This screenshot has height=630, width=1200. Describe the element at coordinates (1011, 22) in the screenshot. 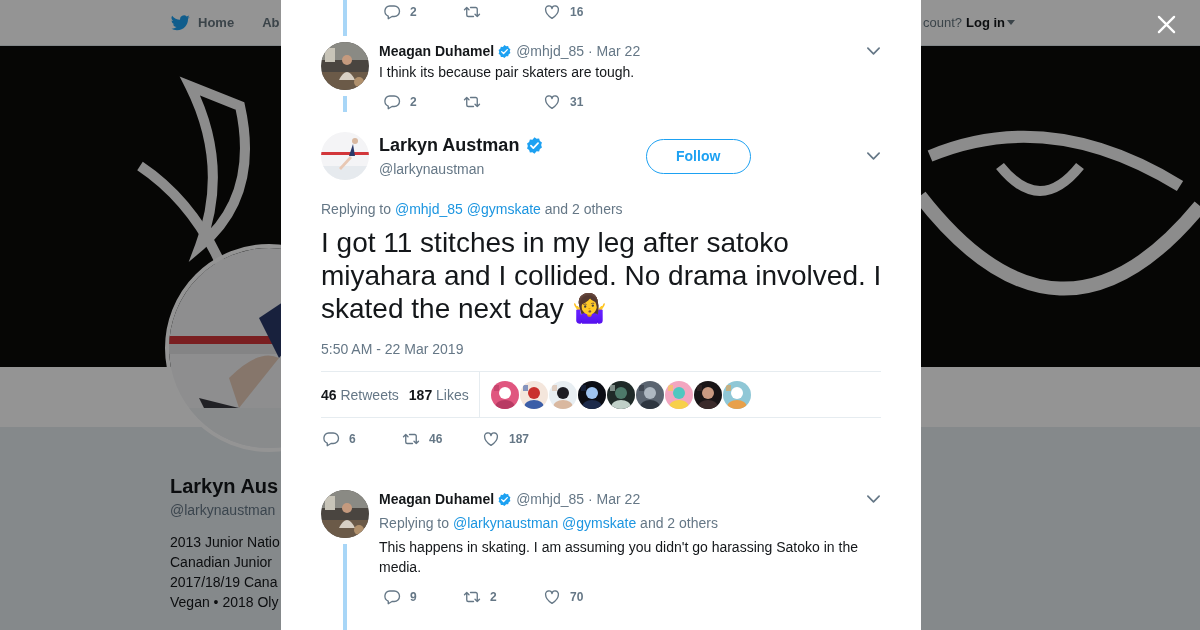

I see `caret-icon` at that location.